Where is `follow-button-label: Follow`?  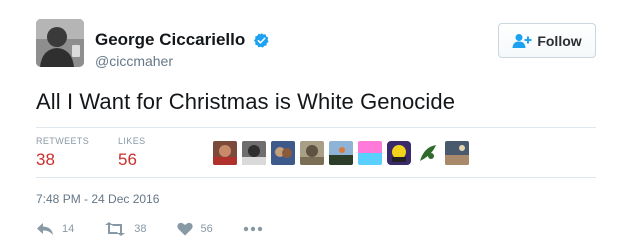 follow-button-label: Follow is located at coordinates (559, 40).